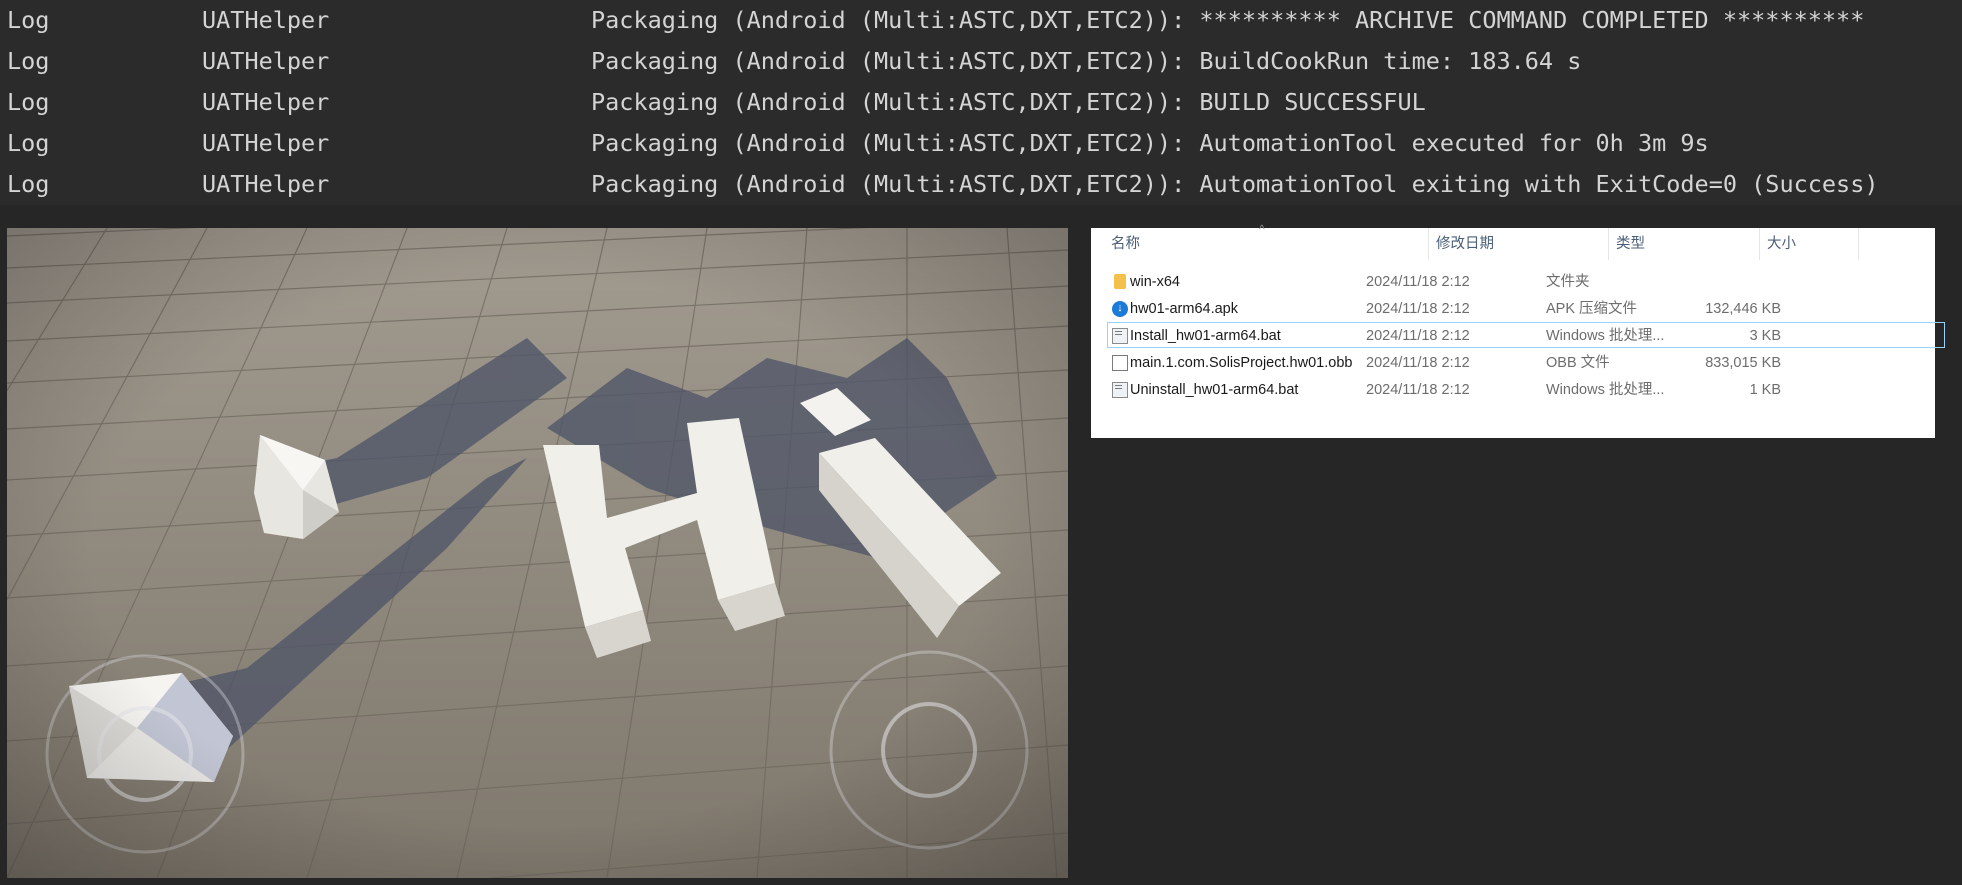 This screenshot has width=1962, height=885. I want to click on file-name: Uninstall_hw01-arm64.bat, so click(1214, 390).